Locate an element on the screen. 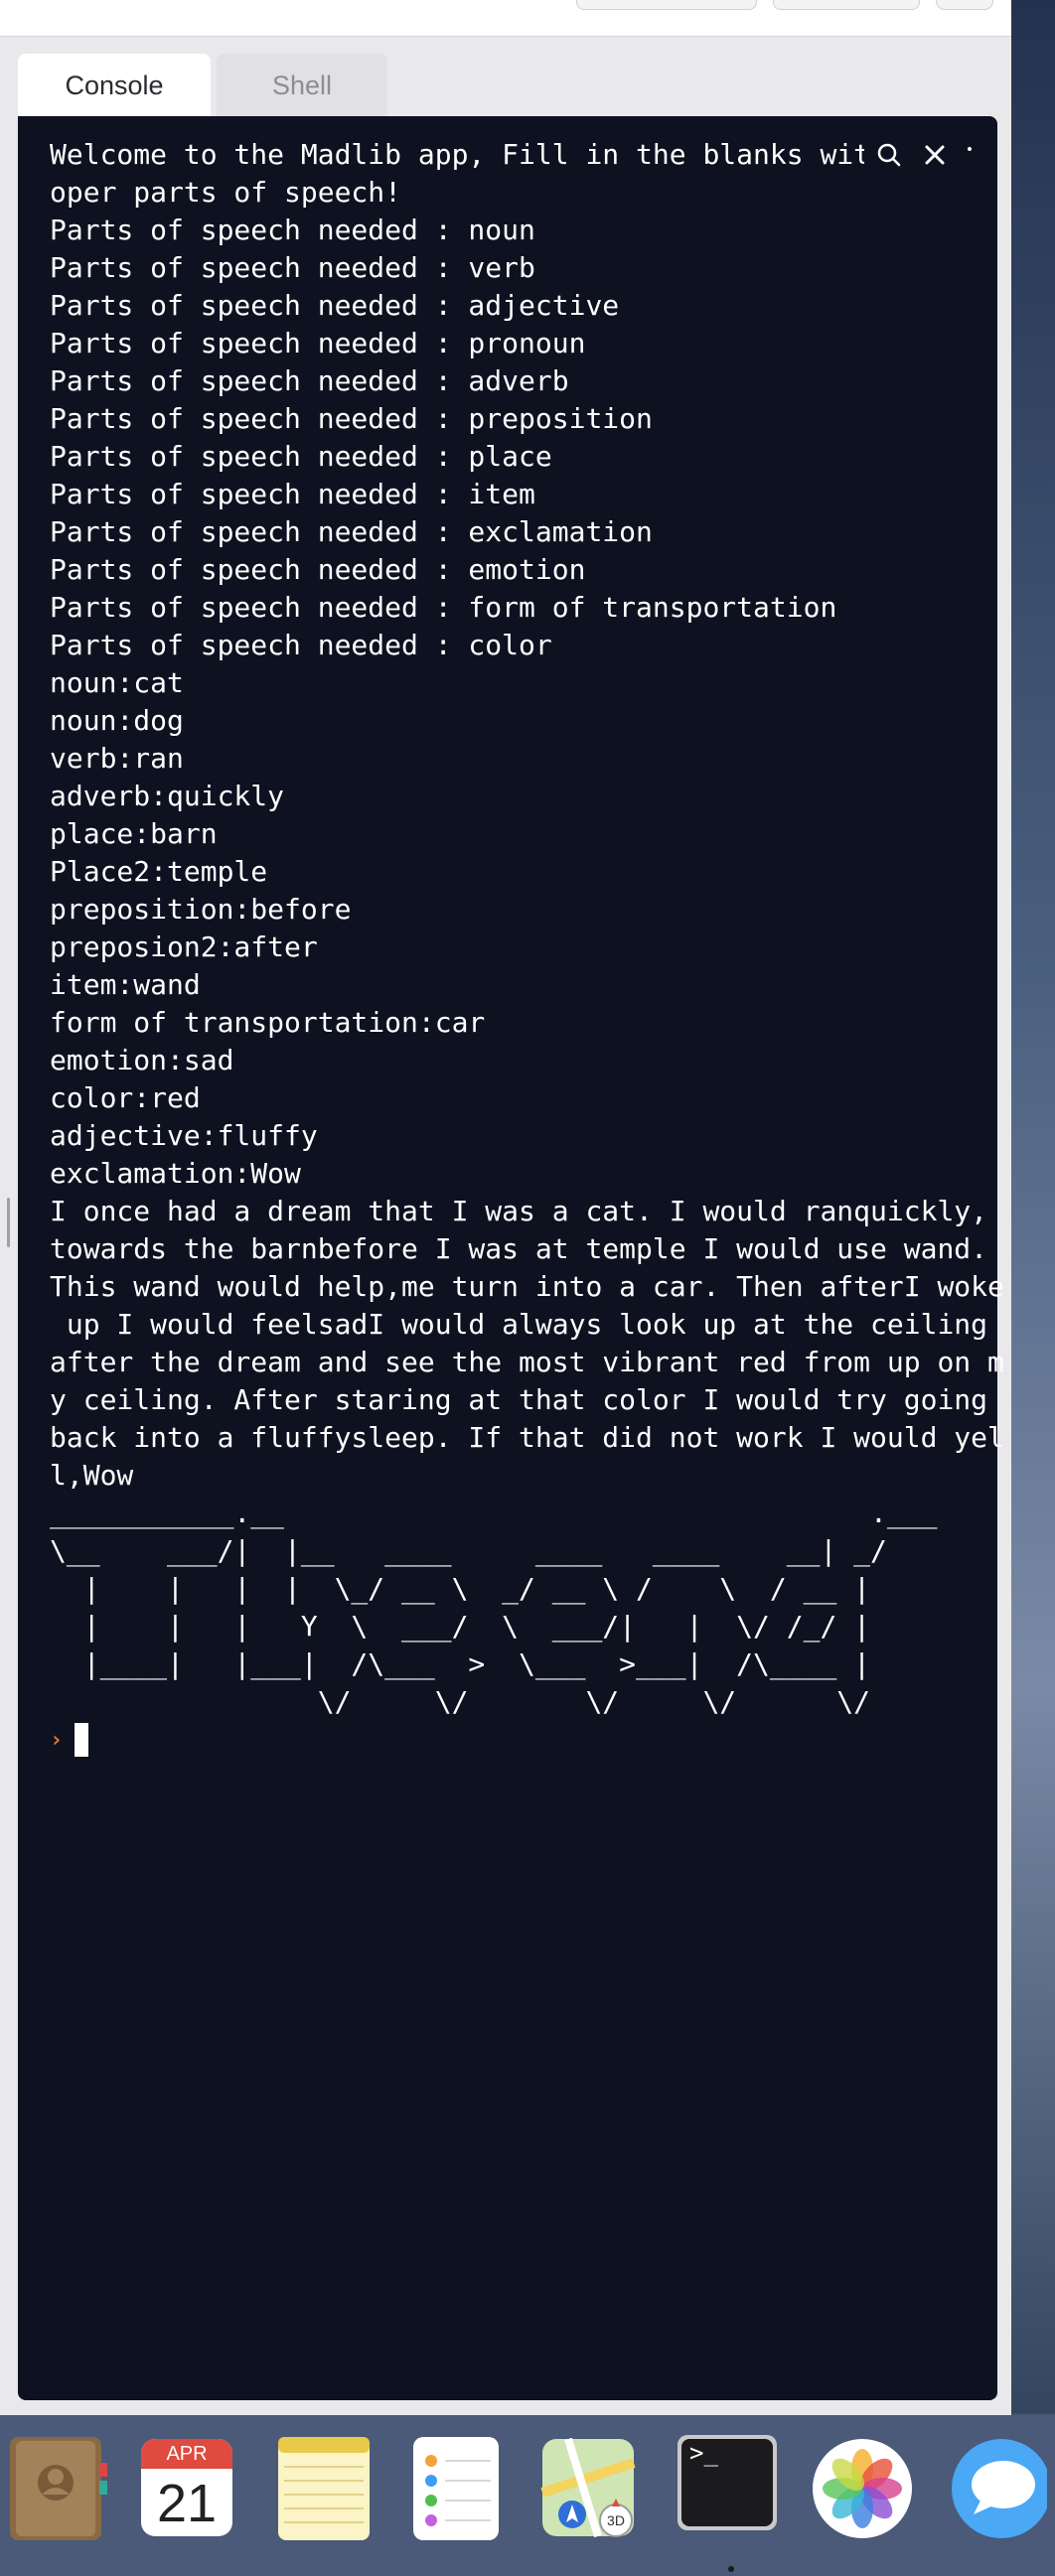 The height and width of the screenshot is (2576, 1055). console-line: adverb:quickly is located at coordinates (167, 796).